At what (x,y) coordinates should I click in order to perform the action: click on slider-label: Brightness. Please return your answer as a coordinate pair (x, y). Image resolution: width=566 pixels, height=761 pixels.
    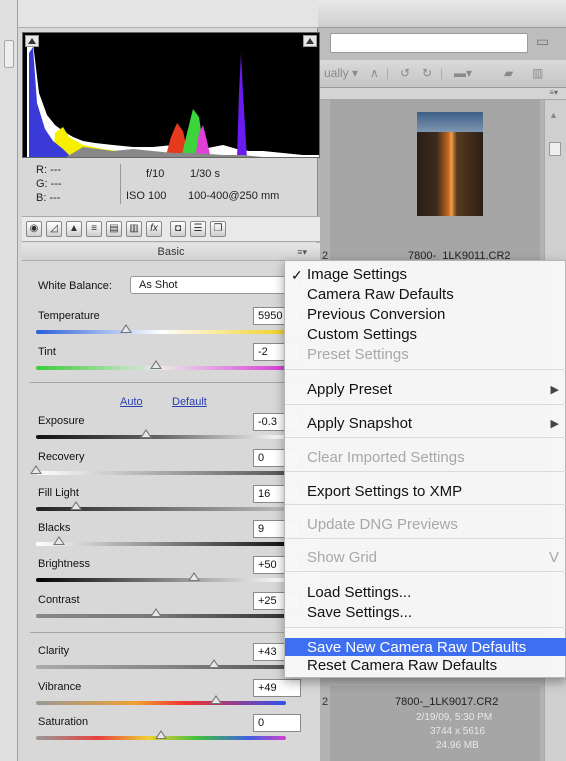
    Looking at the image, I should click on (64, 564).